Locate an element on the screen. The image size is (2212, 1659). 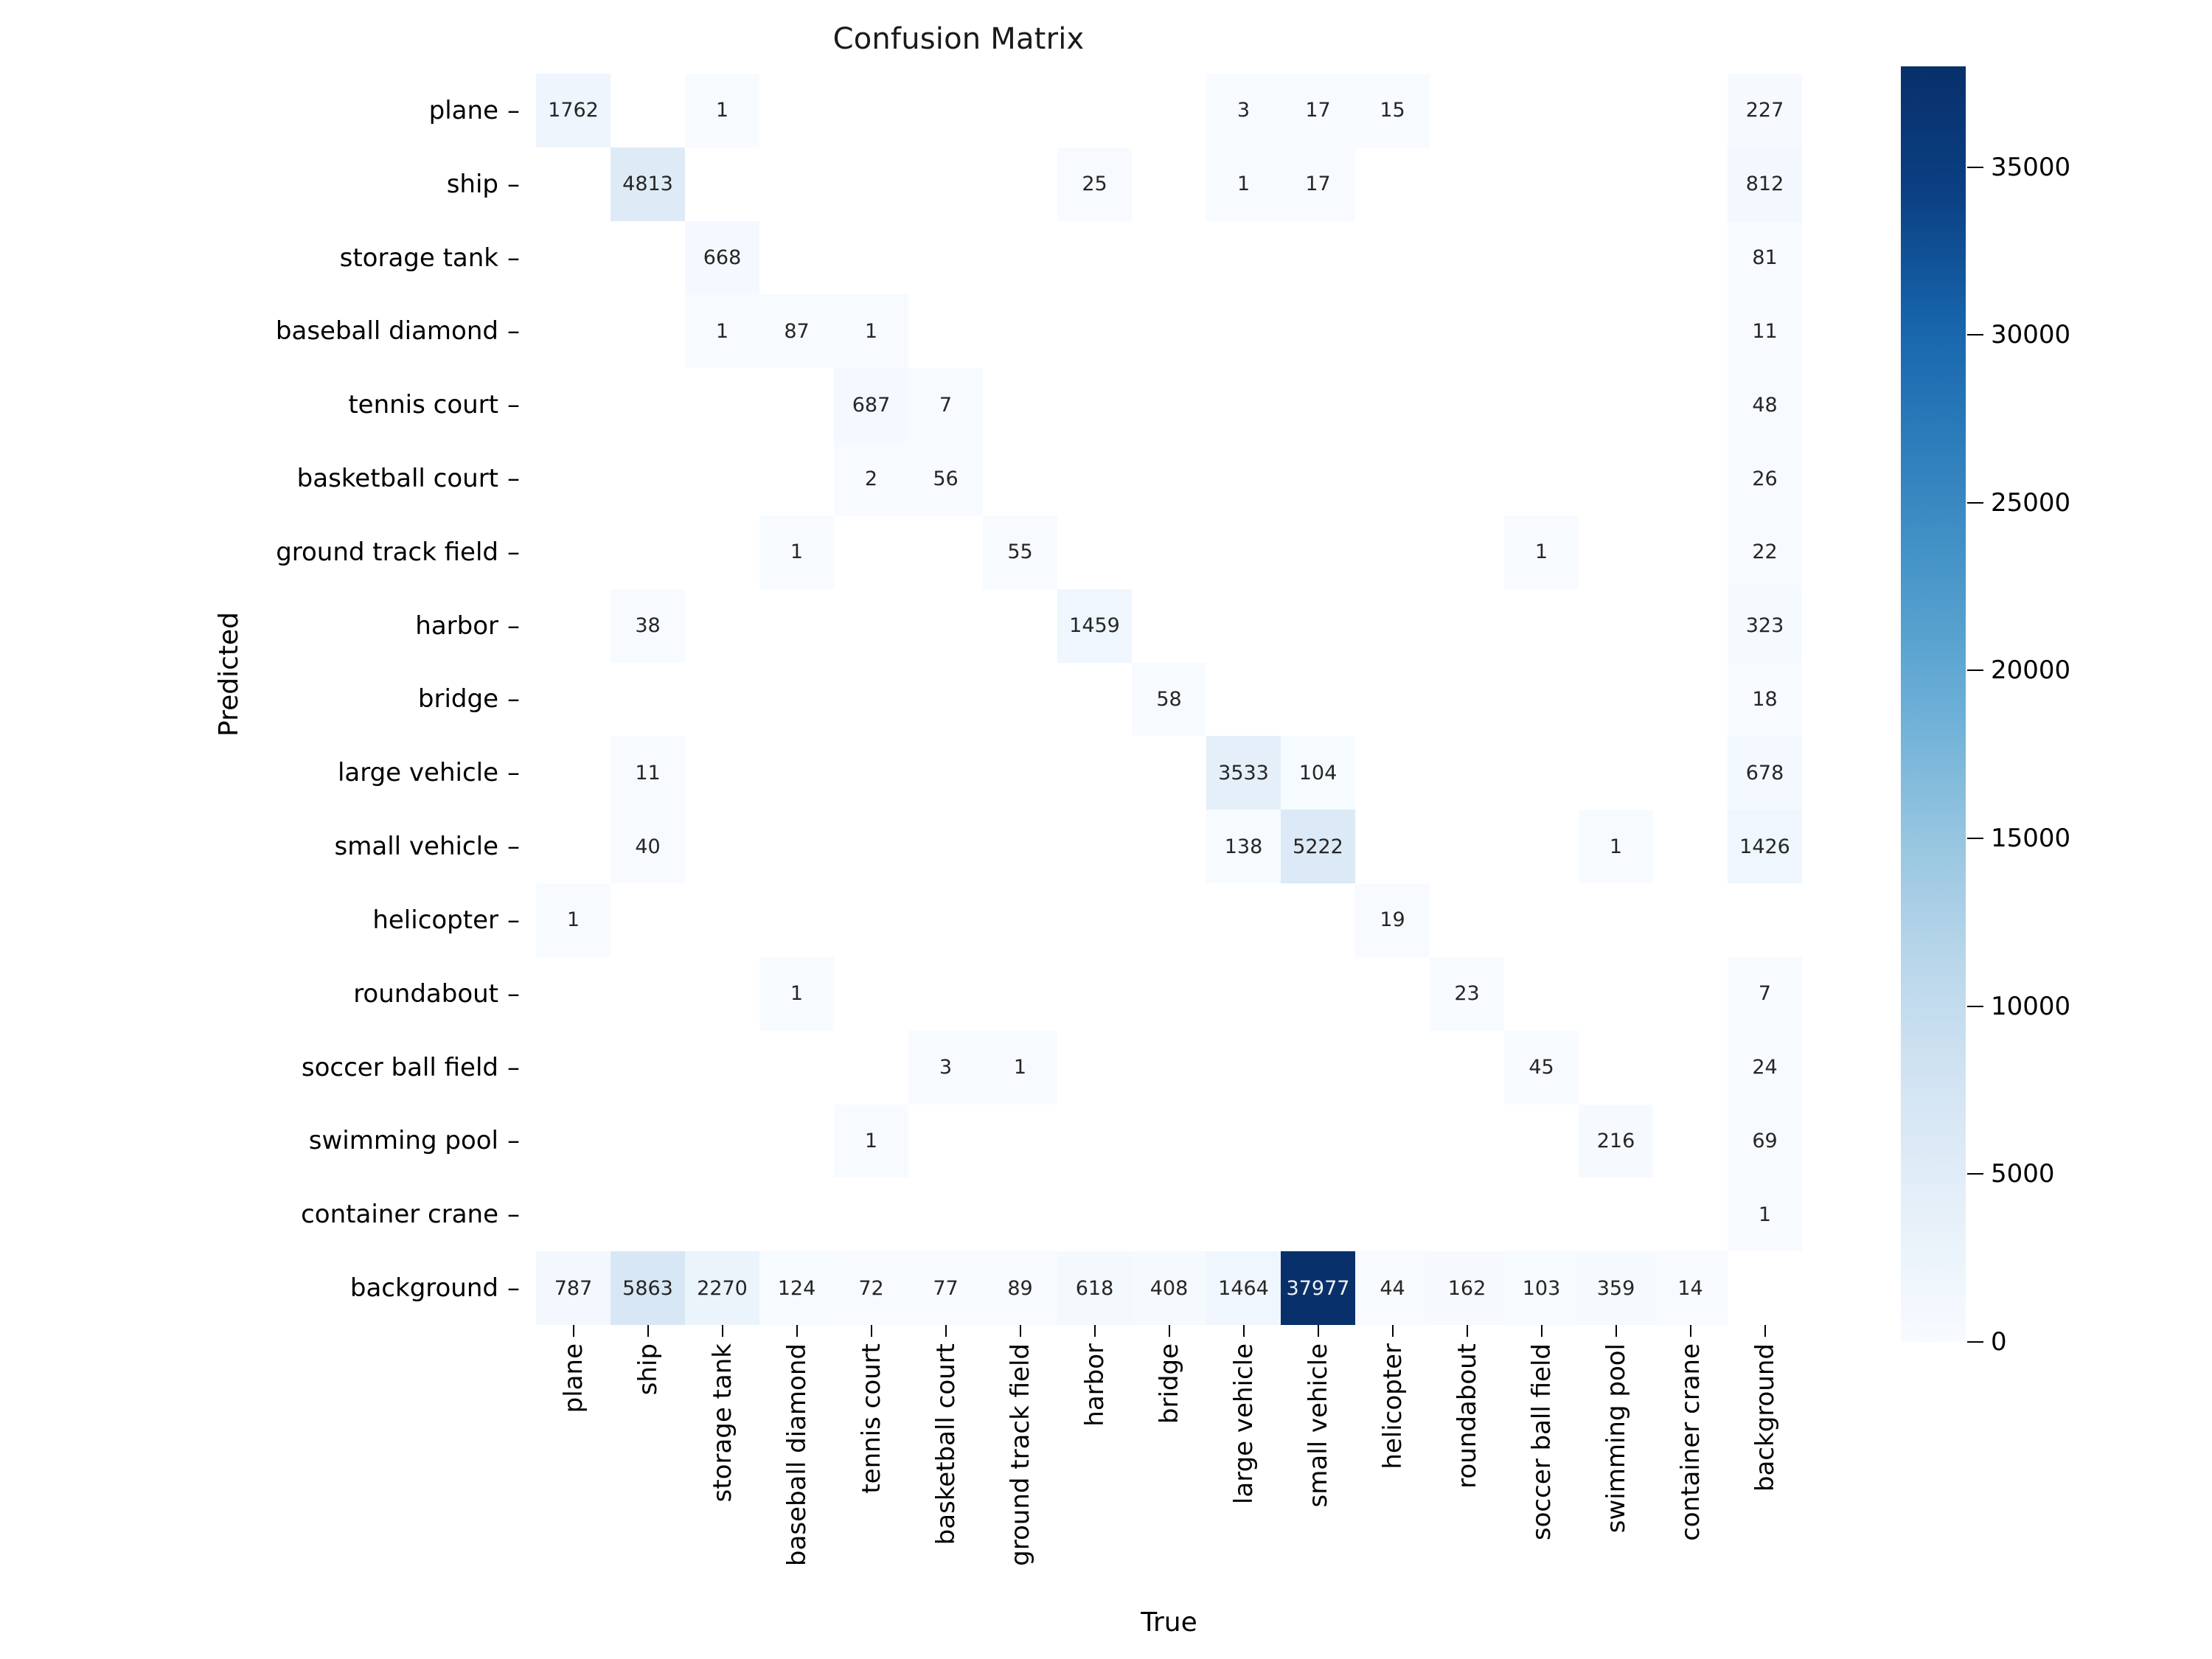
heatmap-cell-value: 7 is located at coordinates (1765, 994).